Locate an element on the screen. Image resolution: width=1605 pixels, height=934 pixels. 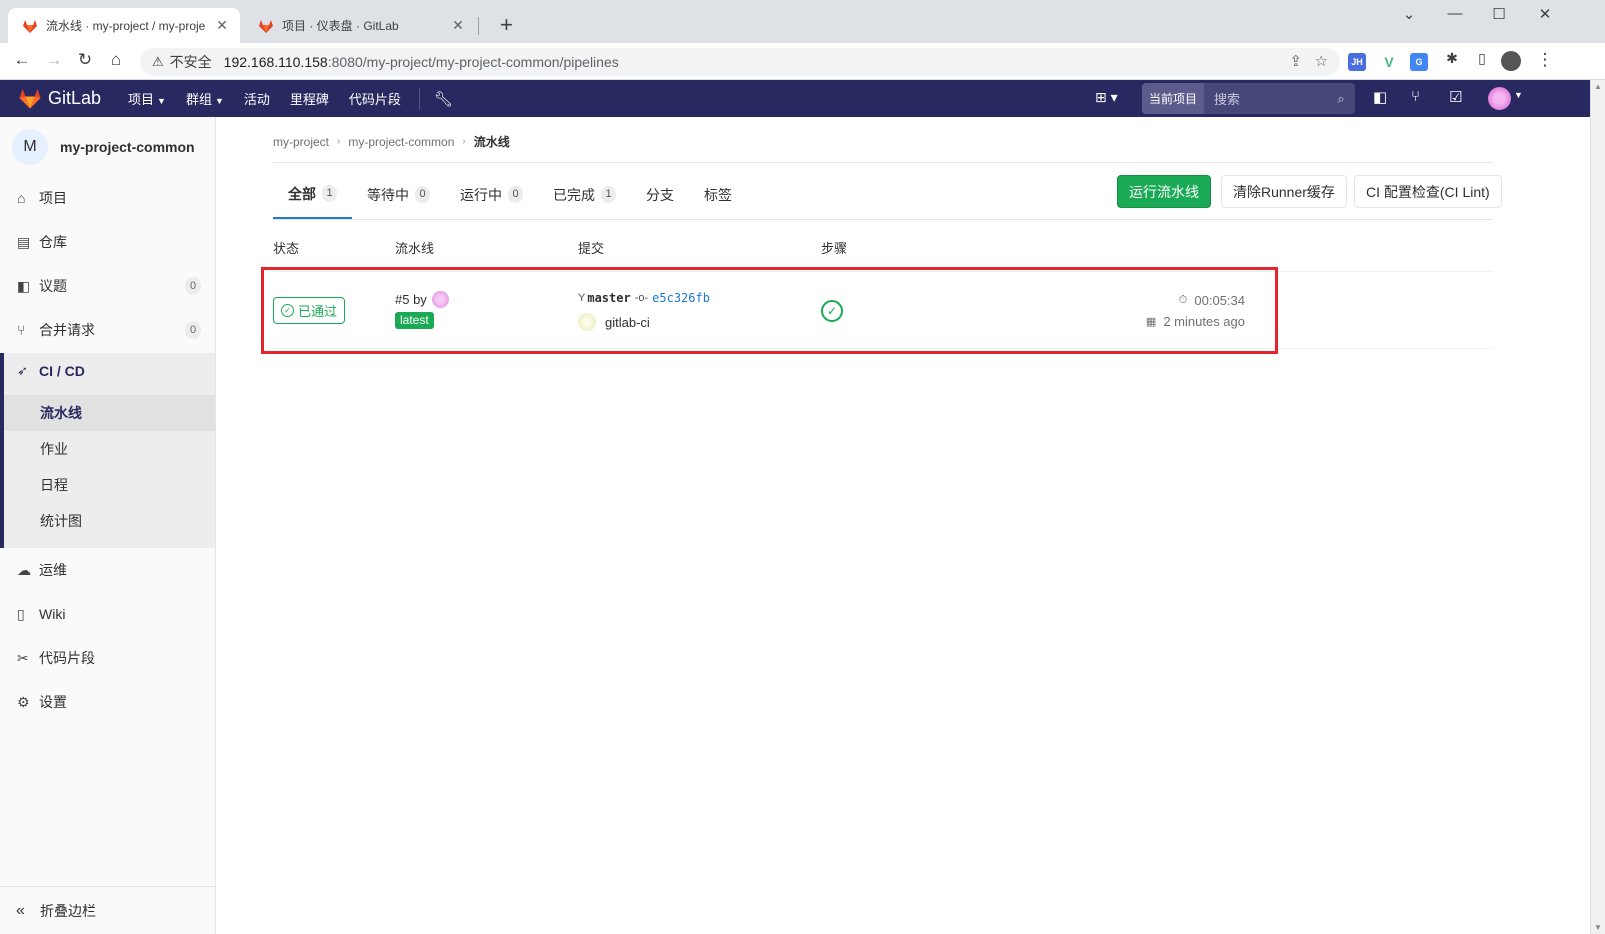
sidebar-item-label: CI / CD is located at coordinates (62, 371).